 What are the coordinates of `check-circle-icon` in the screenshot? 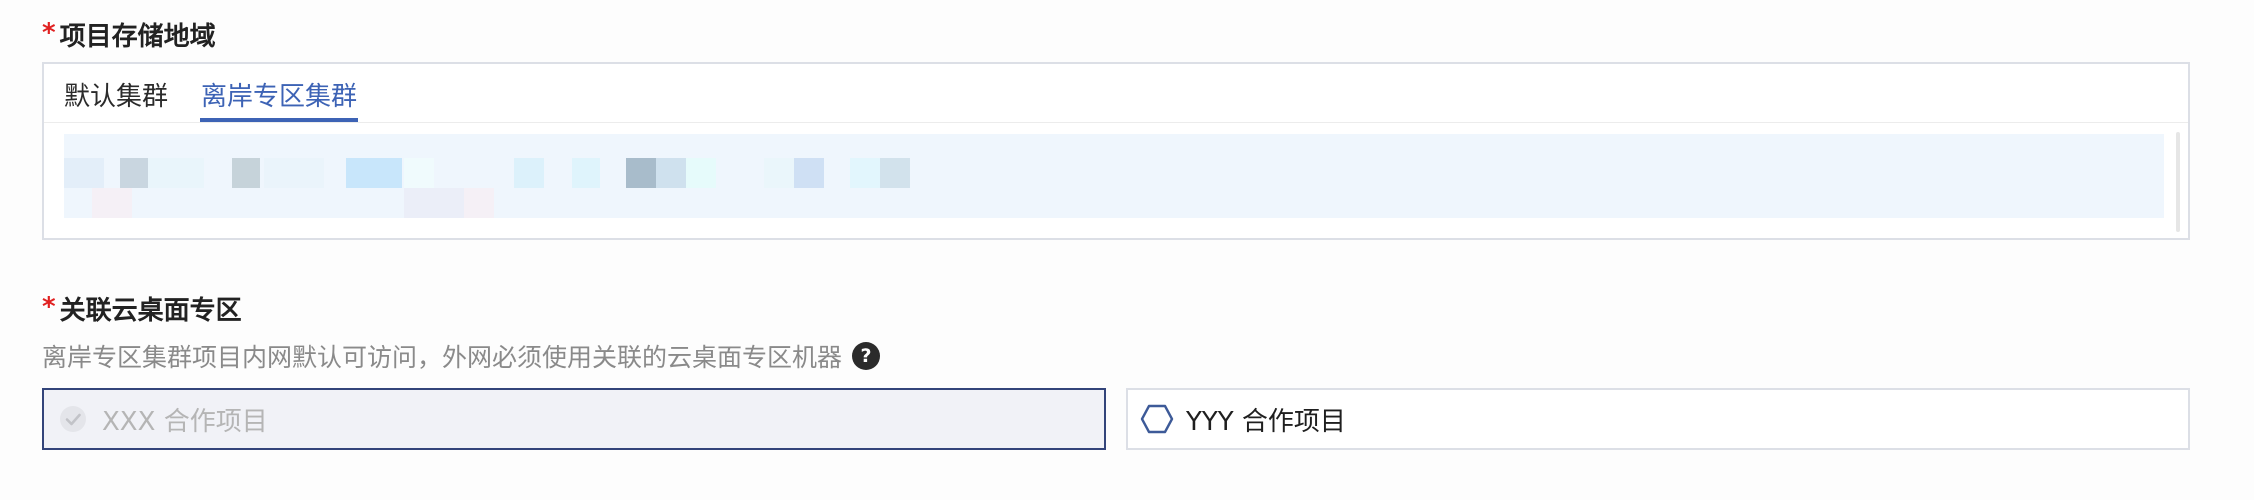 It's located at (73, 419).